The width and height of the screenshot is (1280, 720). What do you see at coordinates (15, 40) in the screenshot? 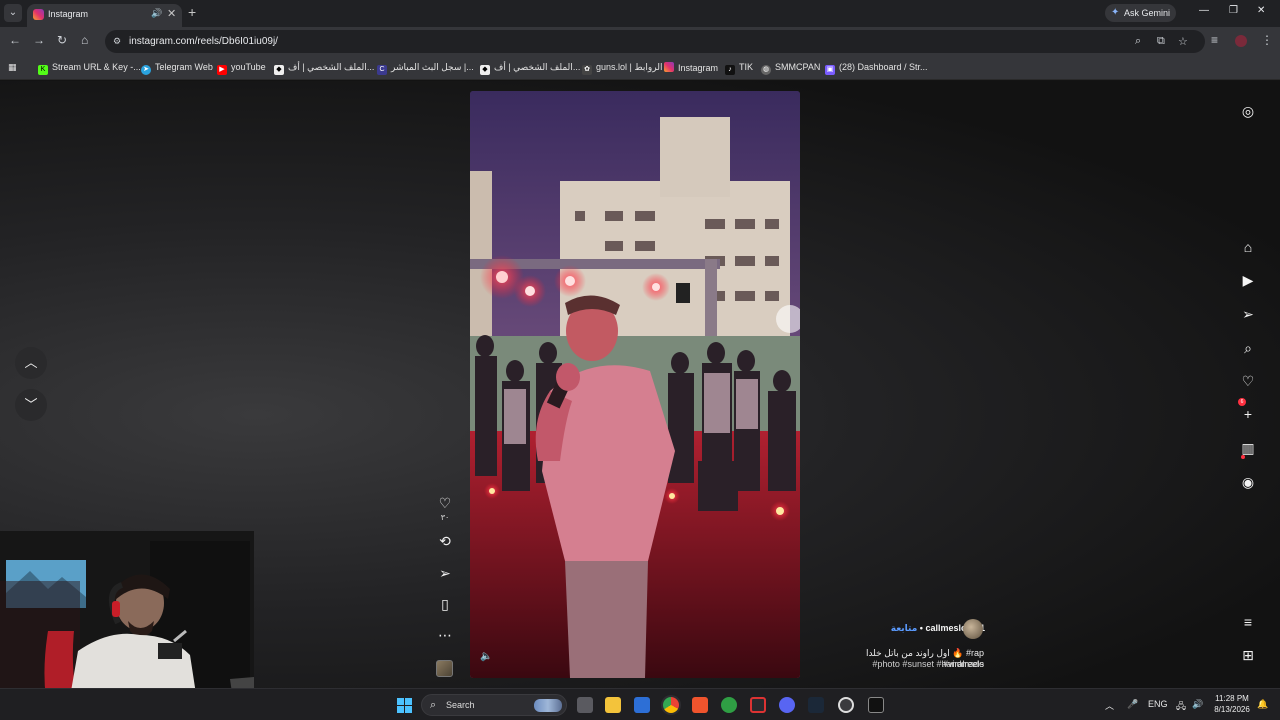
I see `back-button: ←` at bounding box center [15, 40].